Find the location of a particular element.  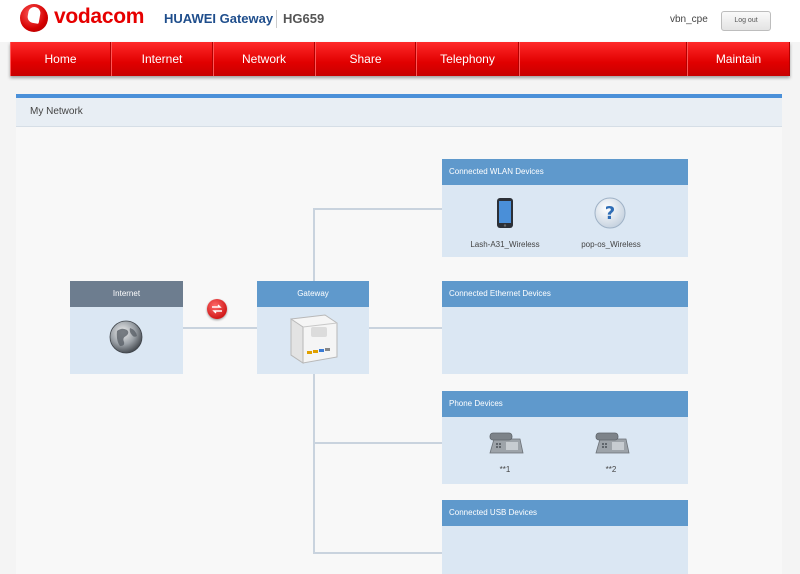

nav-share: Share is located at coordinates (365, 59).